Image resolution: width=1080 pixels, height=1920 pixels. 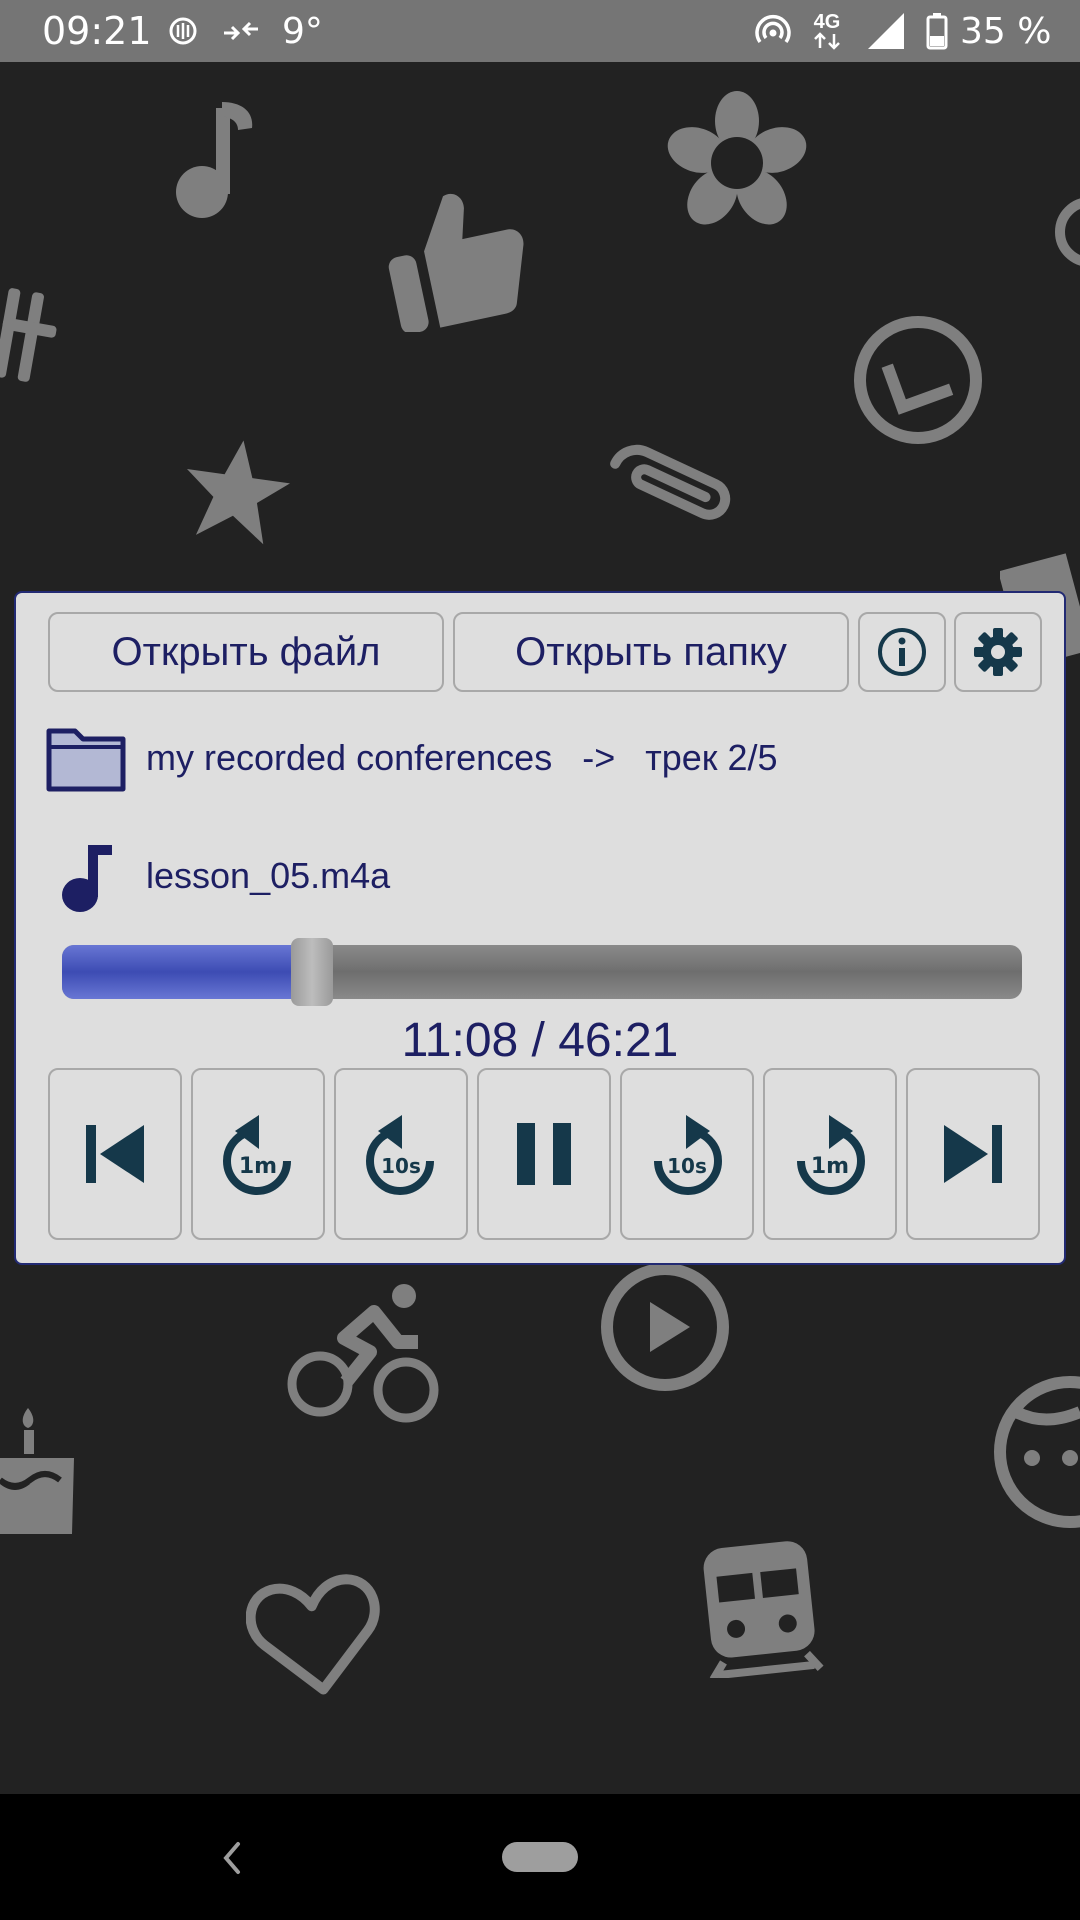 I want to click on hotspot-icon, so click(x=773, y=31).